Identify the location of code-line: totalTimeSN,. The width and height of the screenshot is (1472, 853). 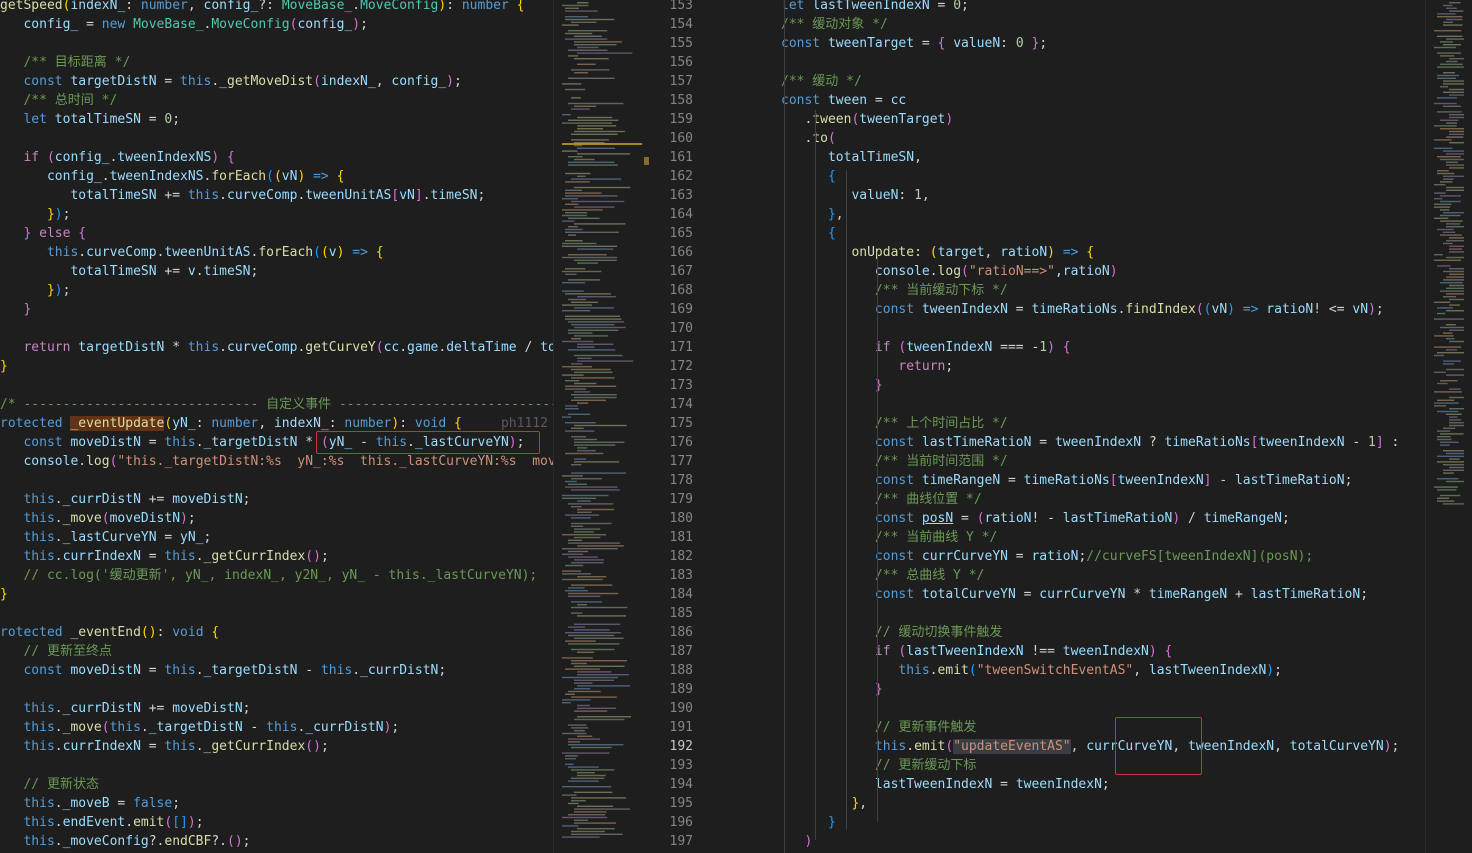
(851, 157).